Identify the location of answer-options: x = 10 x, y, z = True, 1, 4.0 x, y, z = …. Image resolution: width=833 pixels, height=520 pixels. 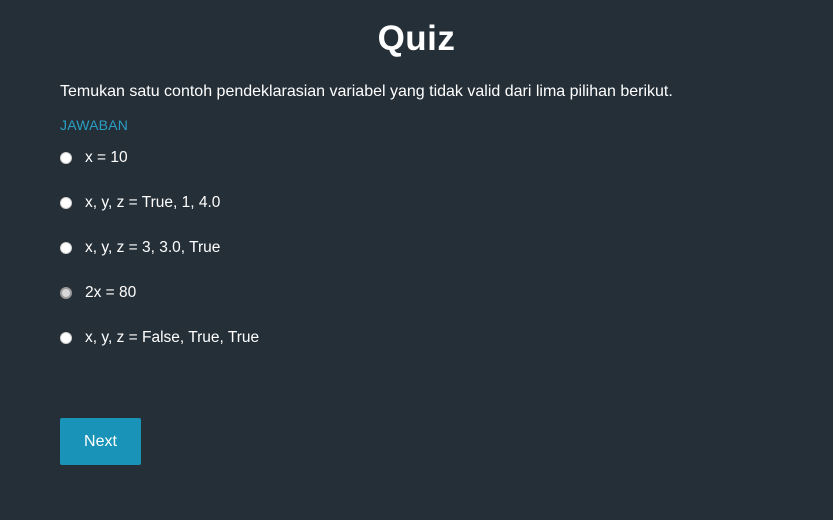
(159, 258).